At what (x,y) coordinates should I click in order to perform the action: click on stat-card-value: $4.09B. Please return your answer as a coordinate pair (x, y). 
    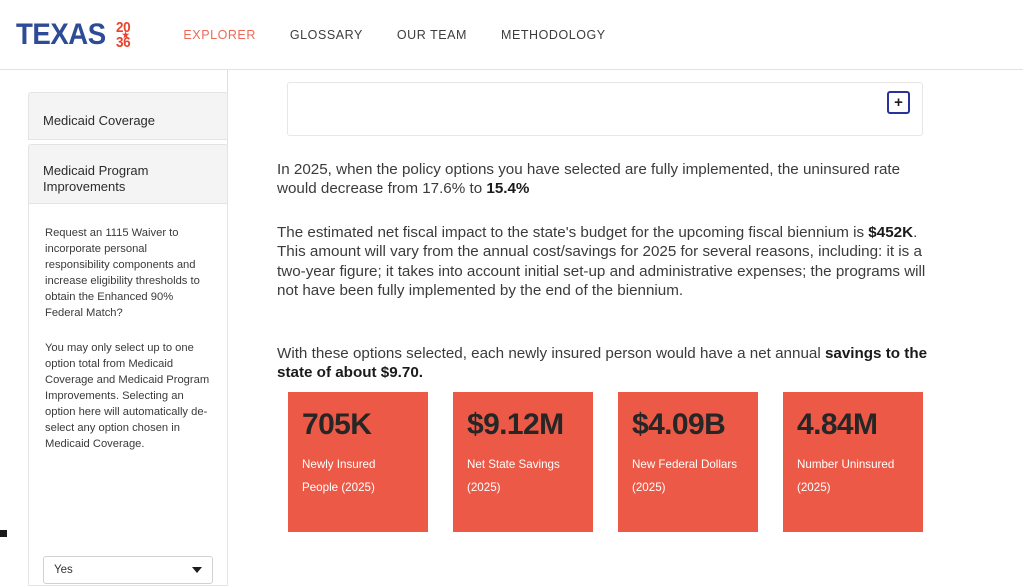
    Looking at the image, I should click on (679, 424).